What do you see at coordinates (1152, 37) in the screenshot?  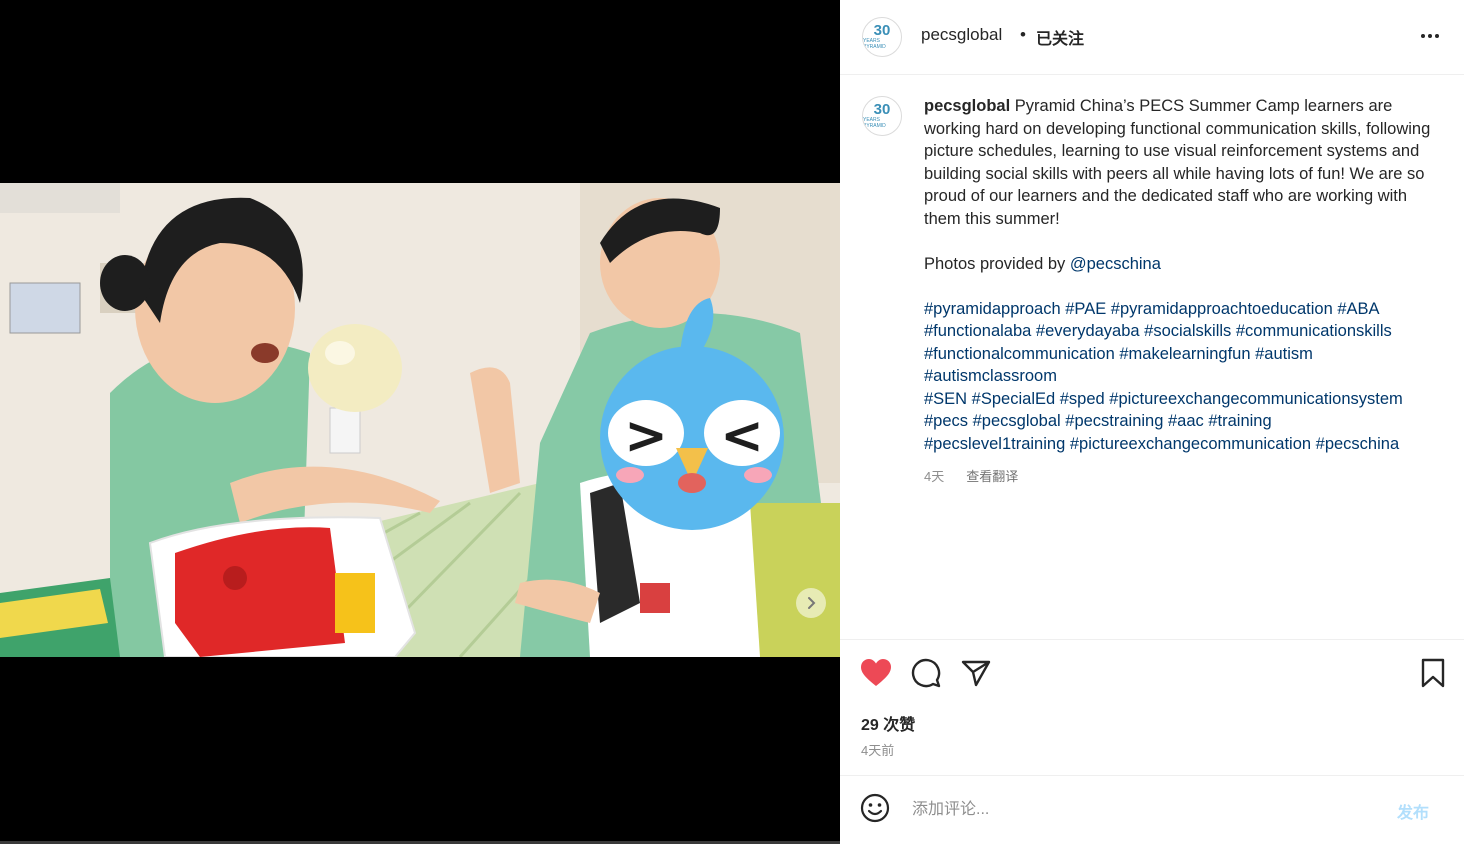 I see `post-header: 30 YEARS PYRAMID pecsglobal • 已关注` at bounding box center [1152, 37].